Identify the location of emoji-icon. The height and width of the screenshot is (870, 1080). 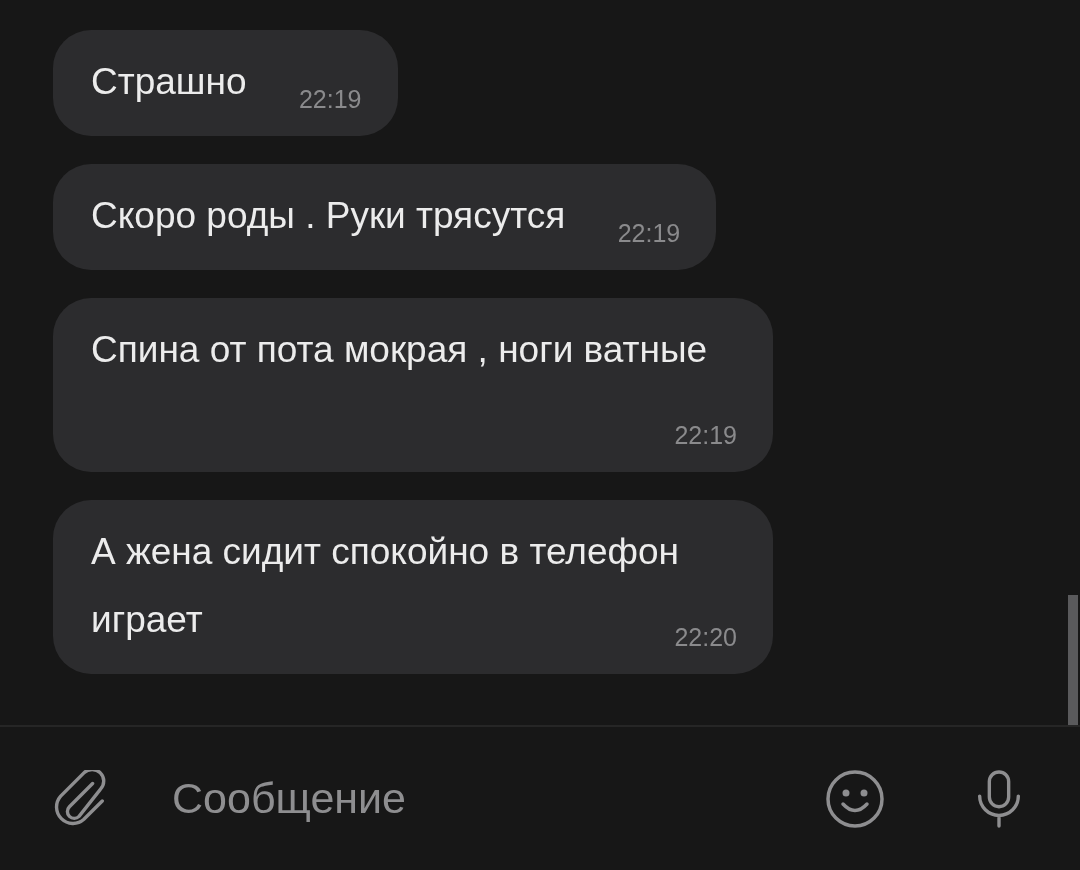
(855, 798).